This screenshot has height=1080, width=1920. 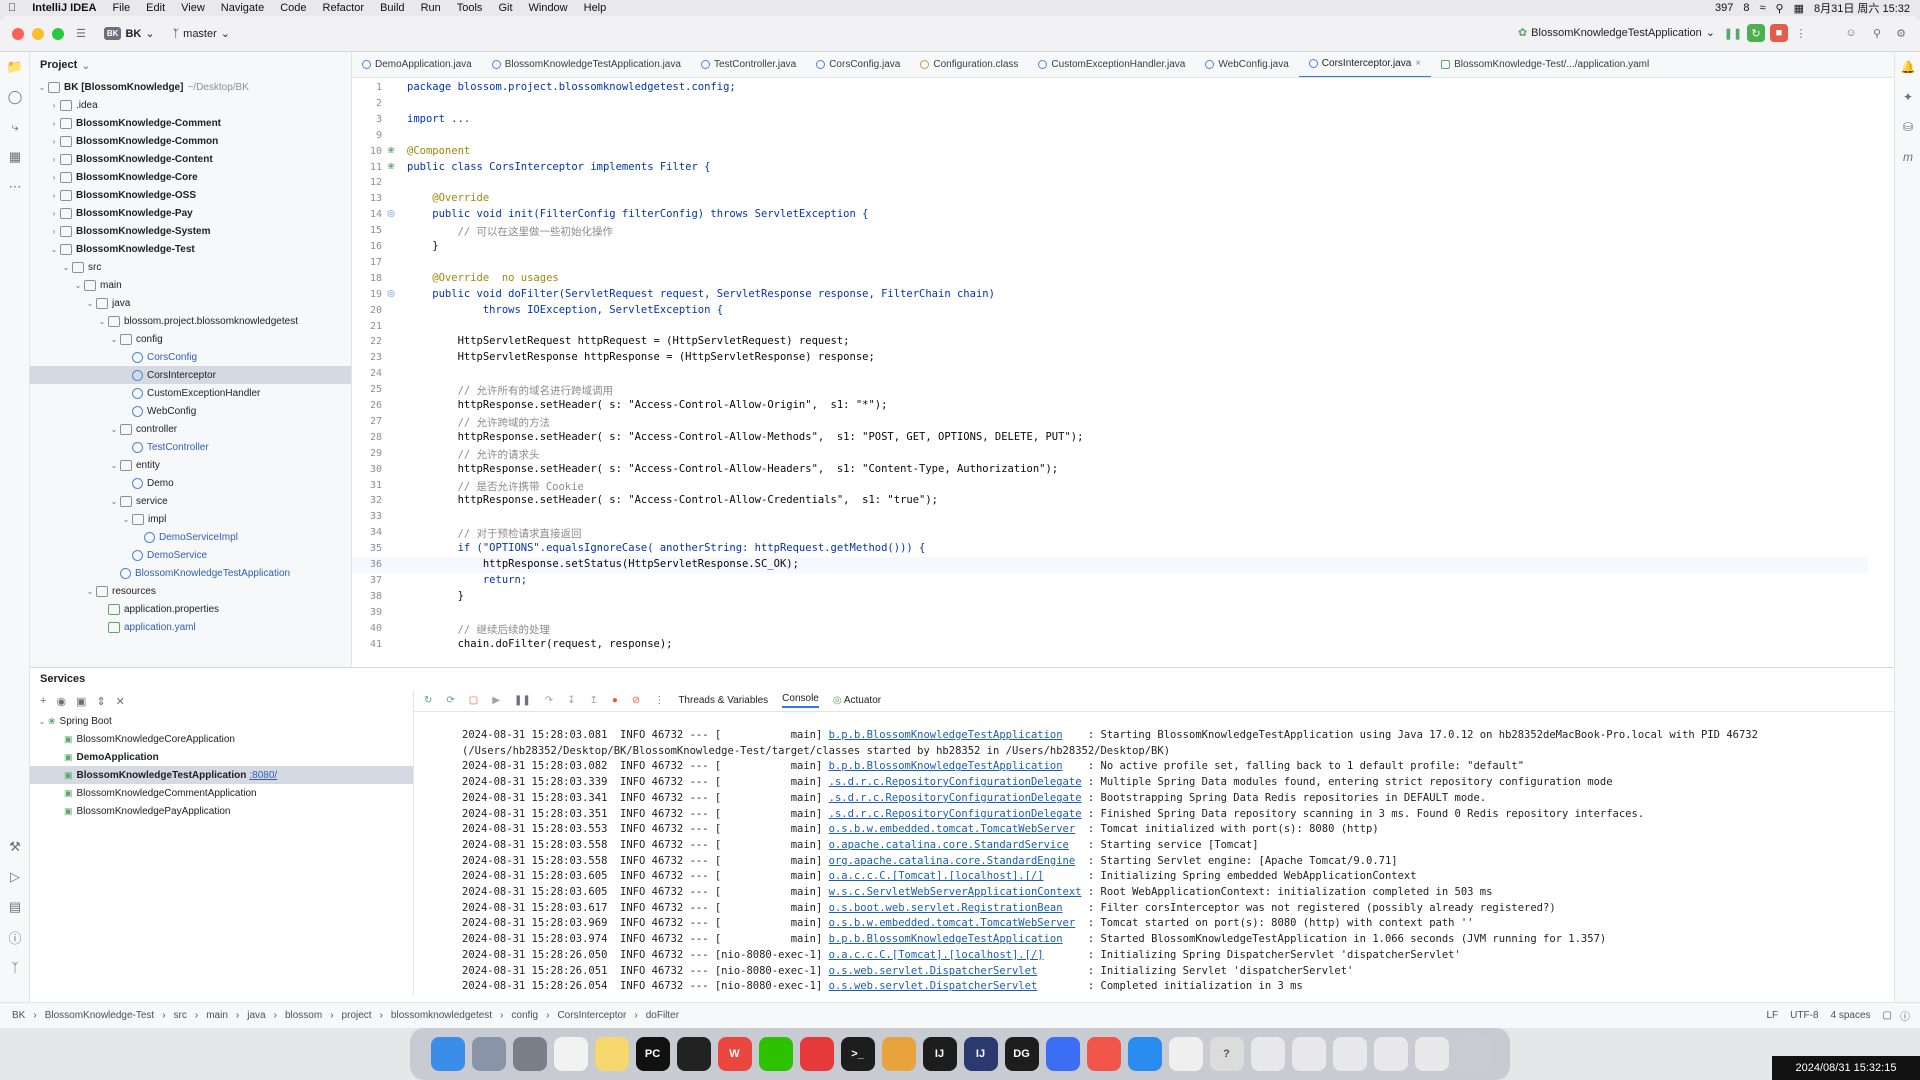 What do you see at coordinates (980, 1054) in the screenshot?
I see `intellij-2-dock-icon: IJ` at bounding box center [980, 1054].